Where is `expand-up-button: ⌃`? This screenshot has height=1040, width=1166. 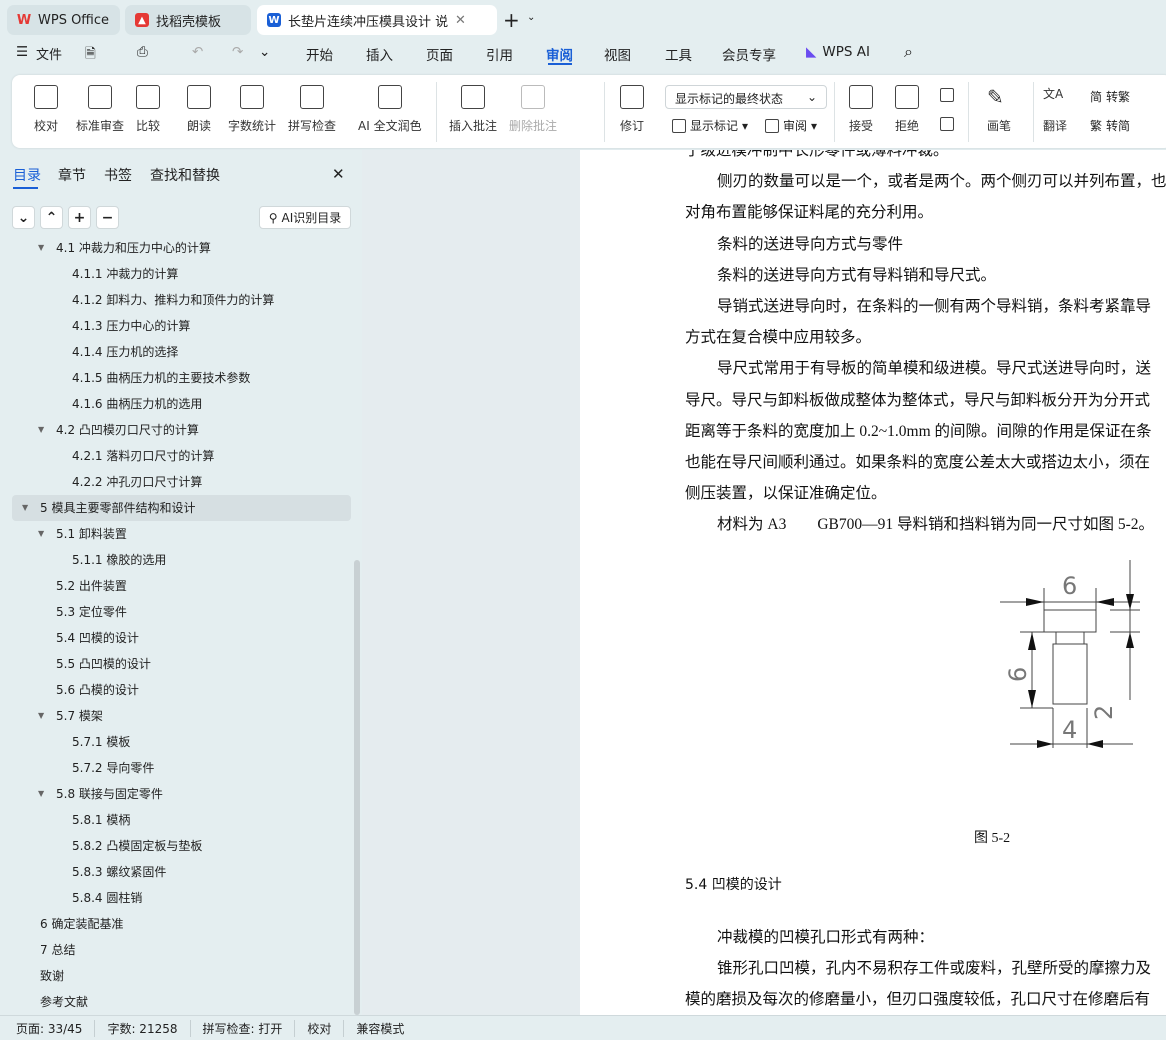 expand-up-button: ⌃ is located at coordinates (51, 217).